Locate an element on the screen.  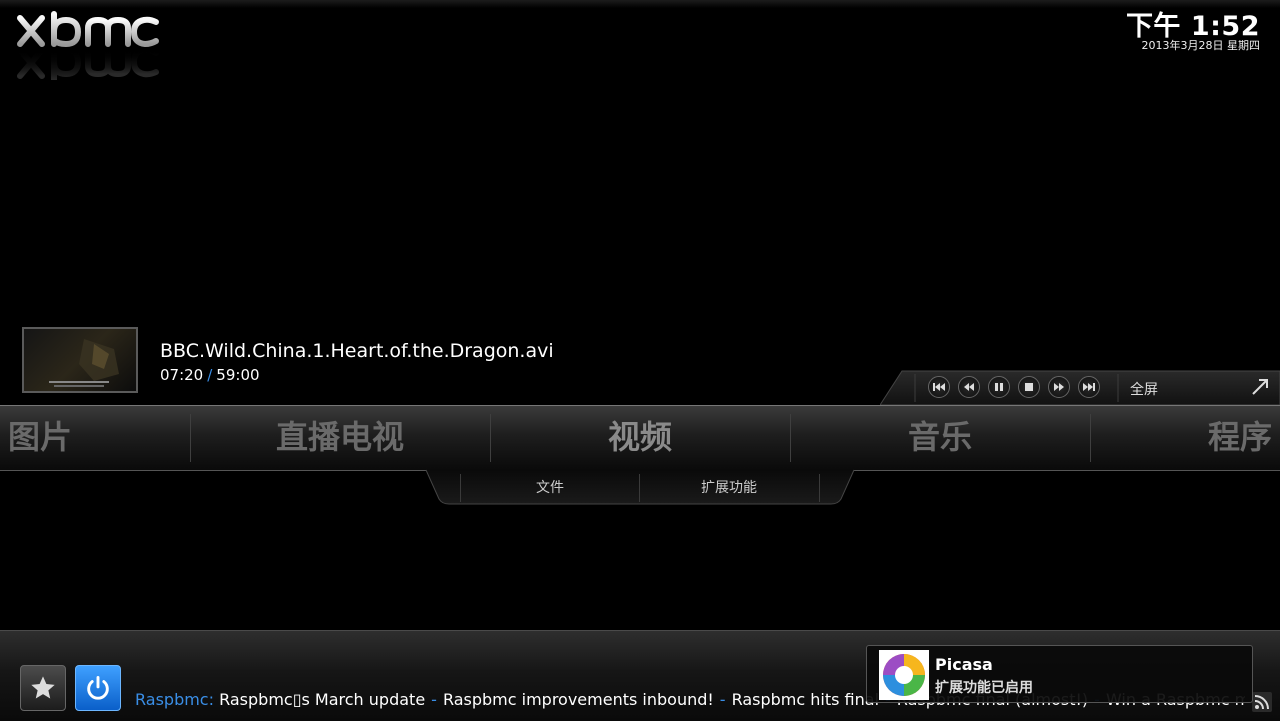
total-duration: 59:00 is located at coordinates (238, 375).